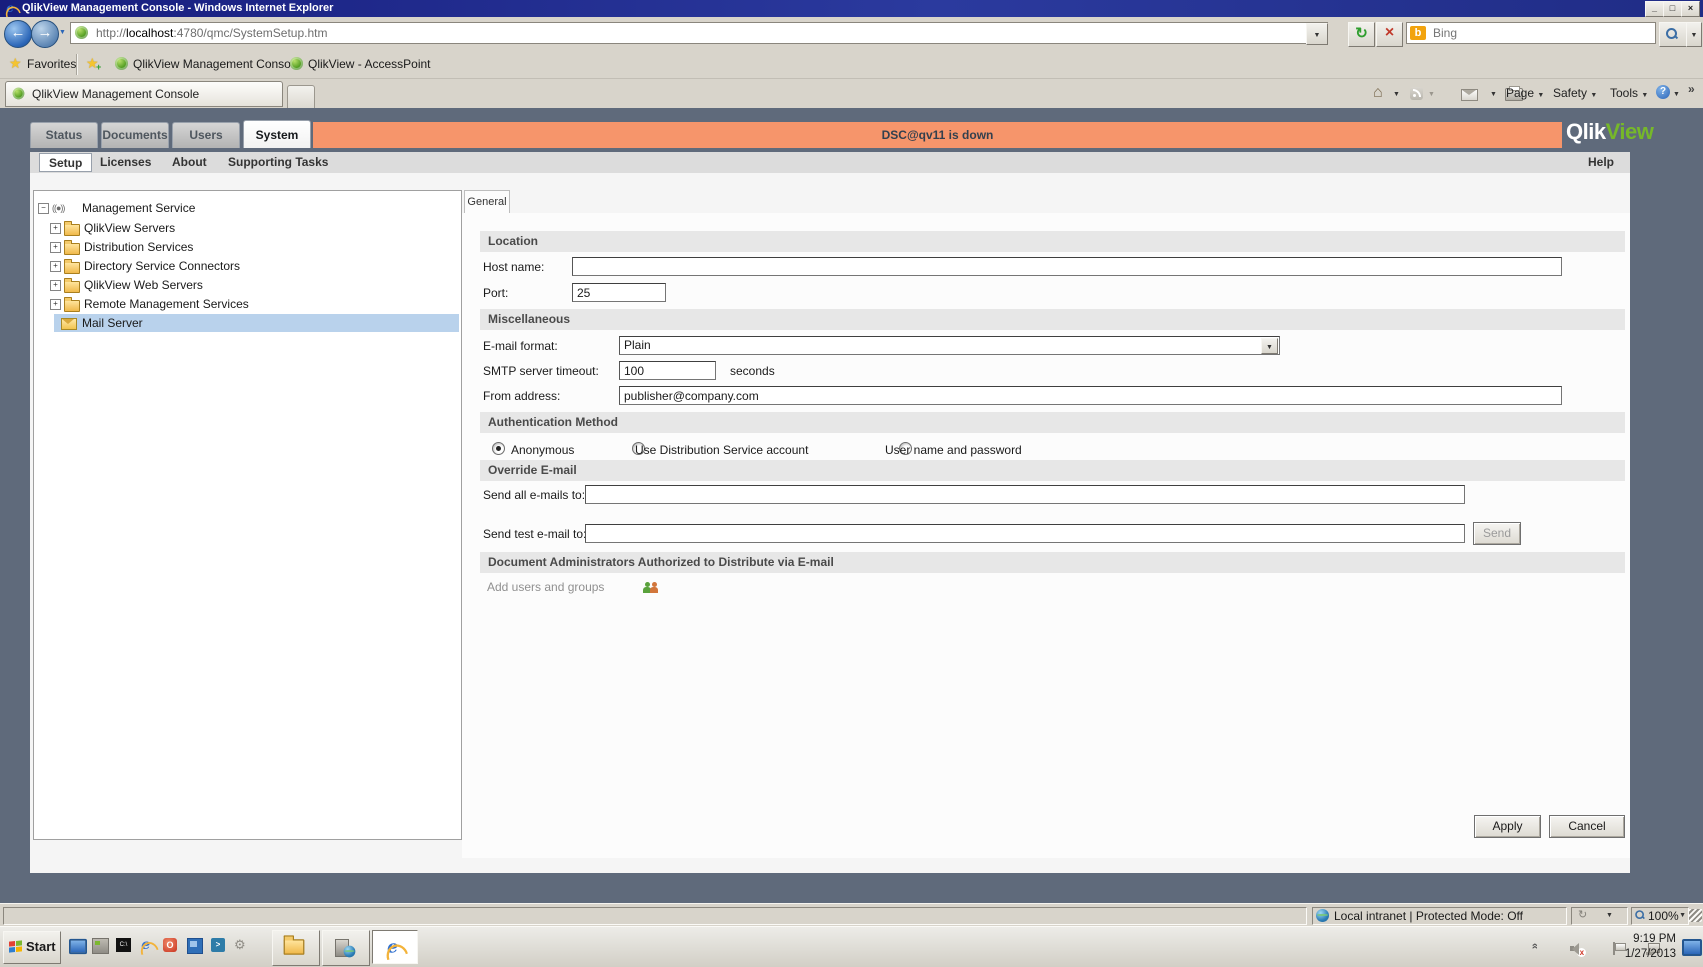  Describe the element at coordinates (545, 587) in the screenshot. I see `add-users-groups-link: Add users and groups` at that location.